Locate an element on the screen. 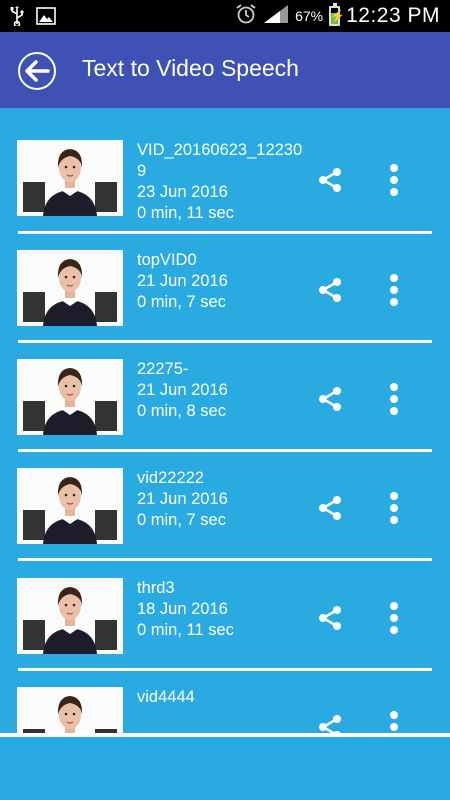 This screenshot has height=800, width=450. video-list-item: topVID0 21 Jun 2016 0 min, 7 sec is located at coordinates (225, 305).